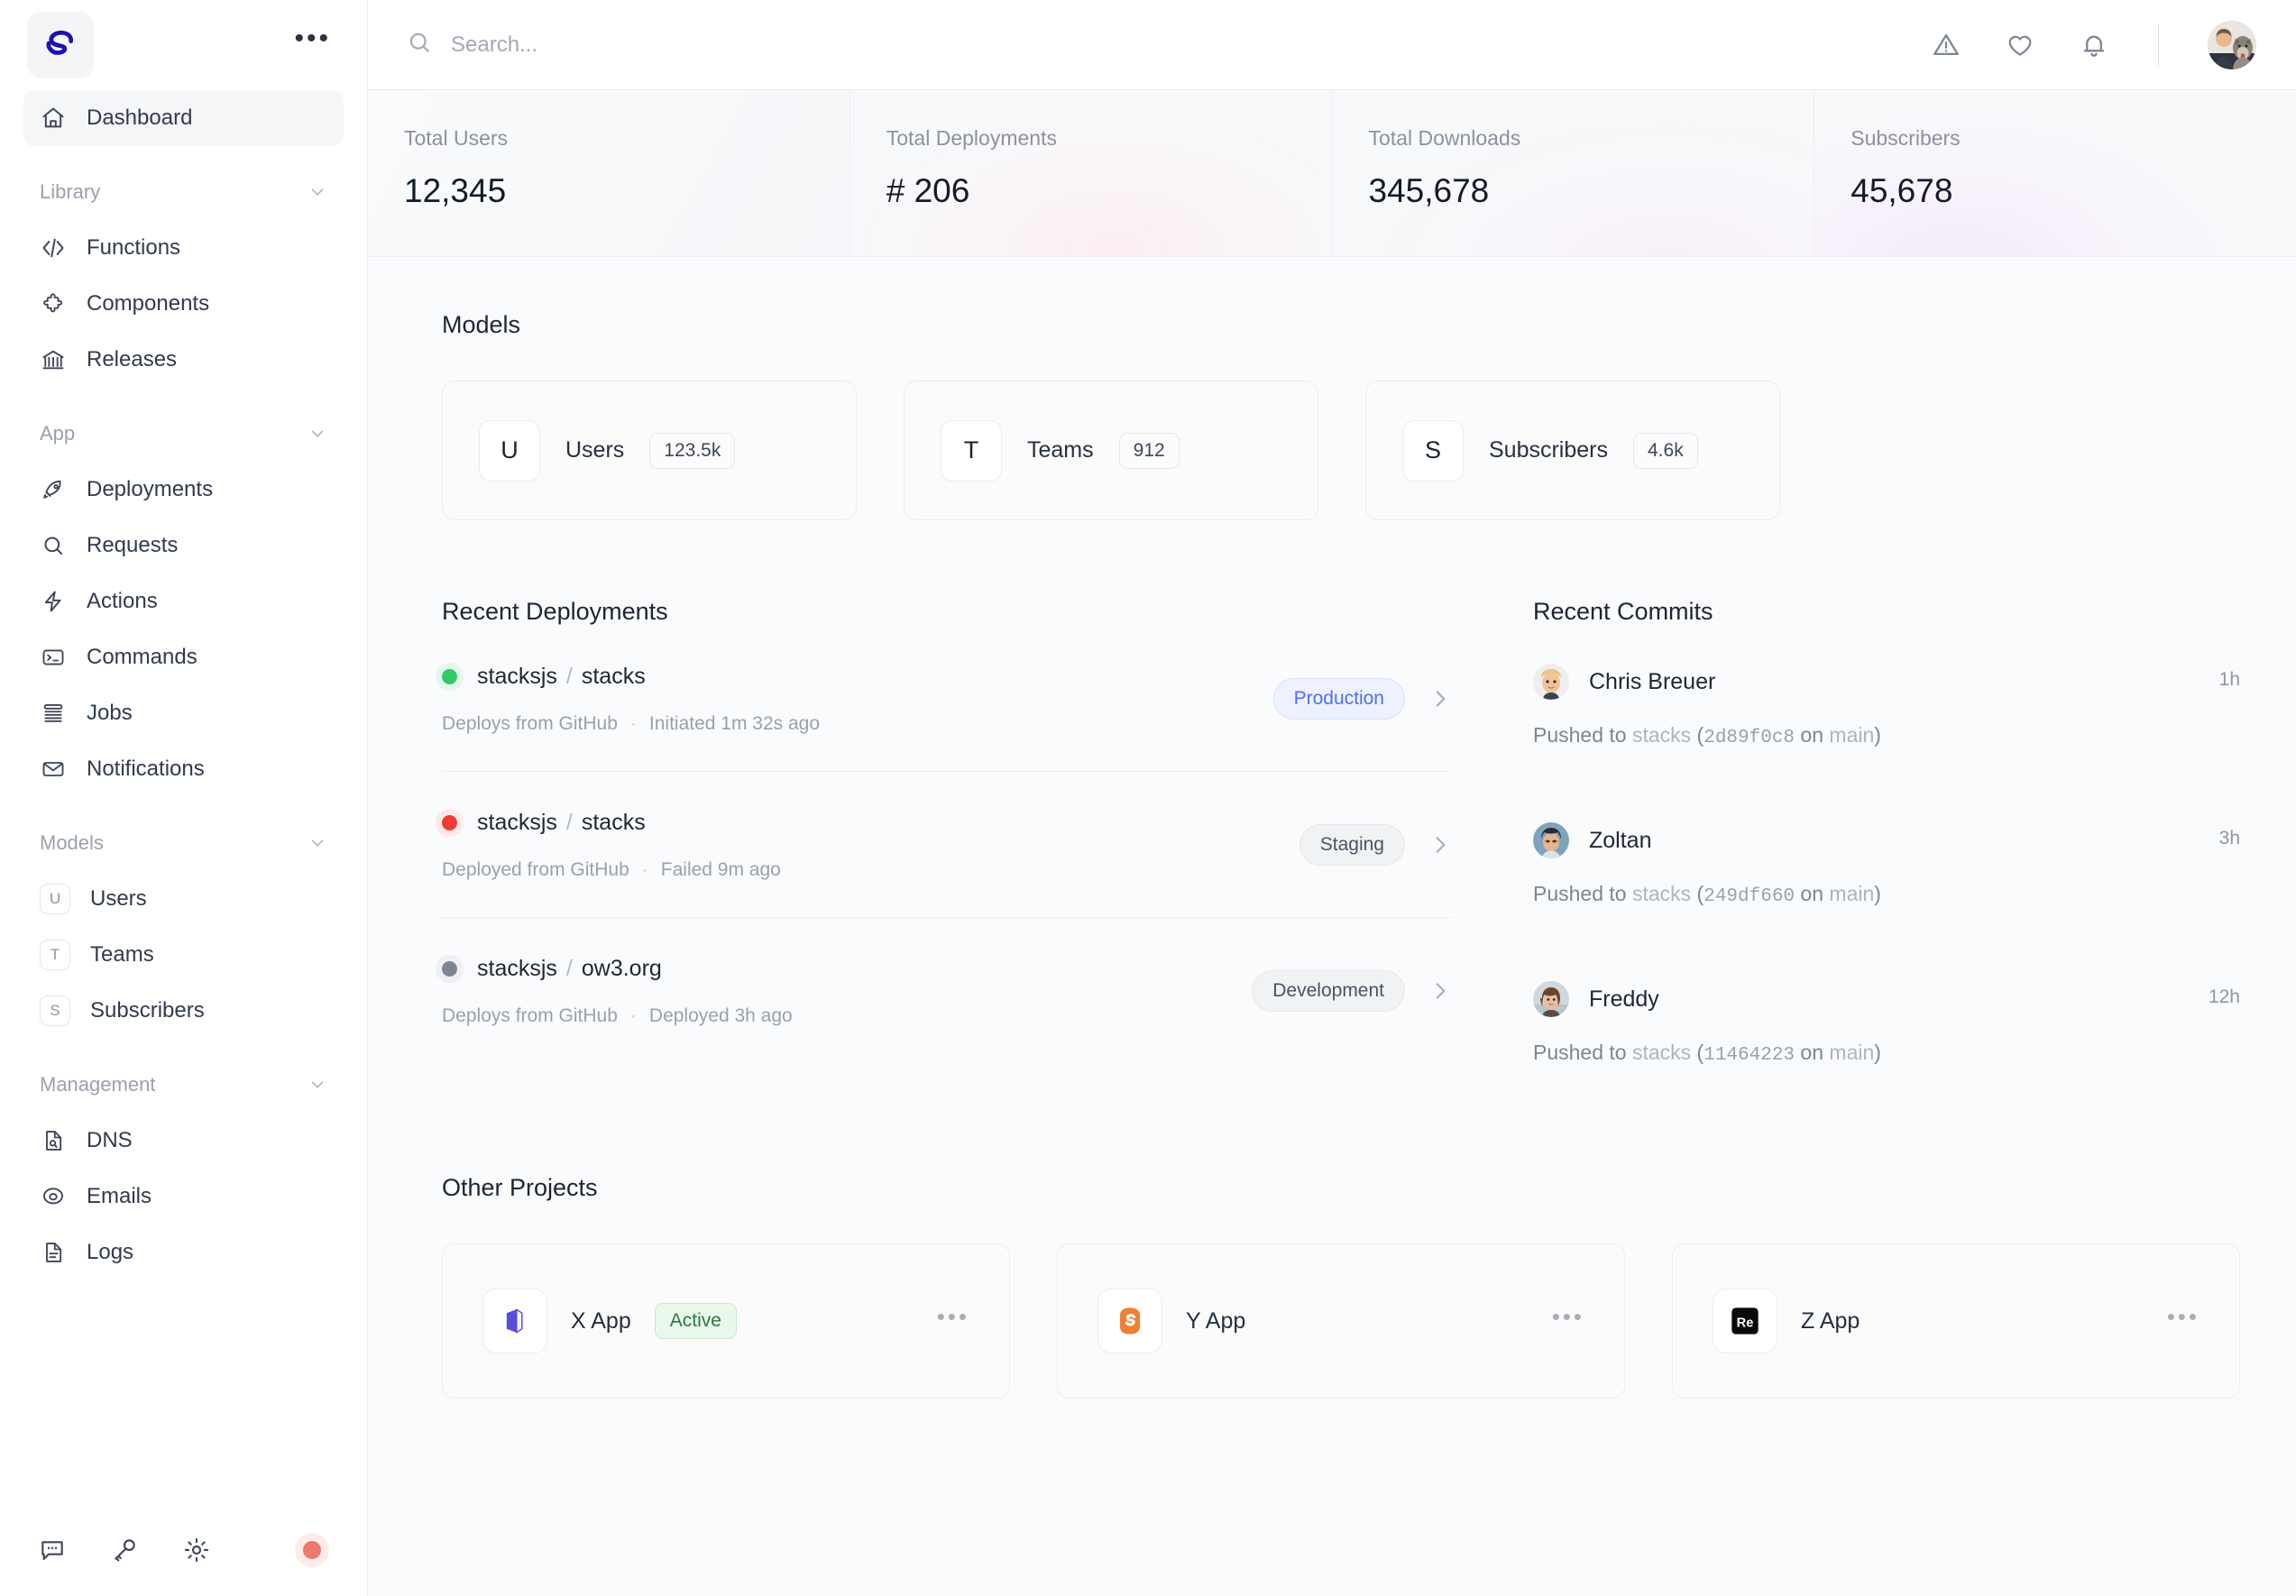 The width and height of the screenshot is (2296, 1596). I want to click on commit-author: Zoltan, so click(1620, 840).